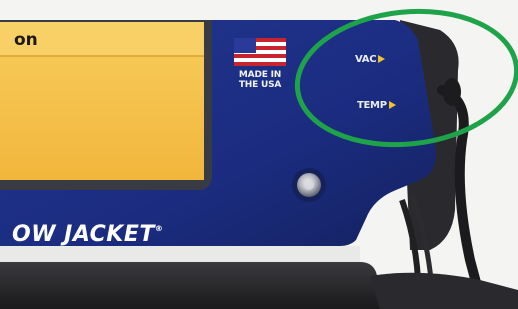 The image size is (518, 309). What do you see at coordinates (260, 80) in the screenshot?
I see `made-in-usa-label: MADE IN THE USA` at bounding box center [260, 80].